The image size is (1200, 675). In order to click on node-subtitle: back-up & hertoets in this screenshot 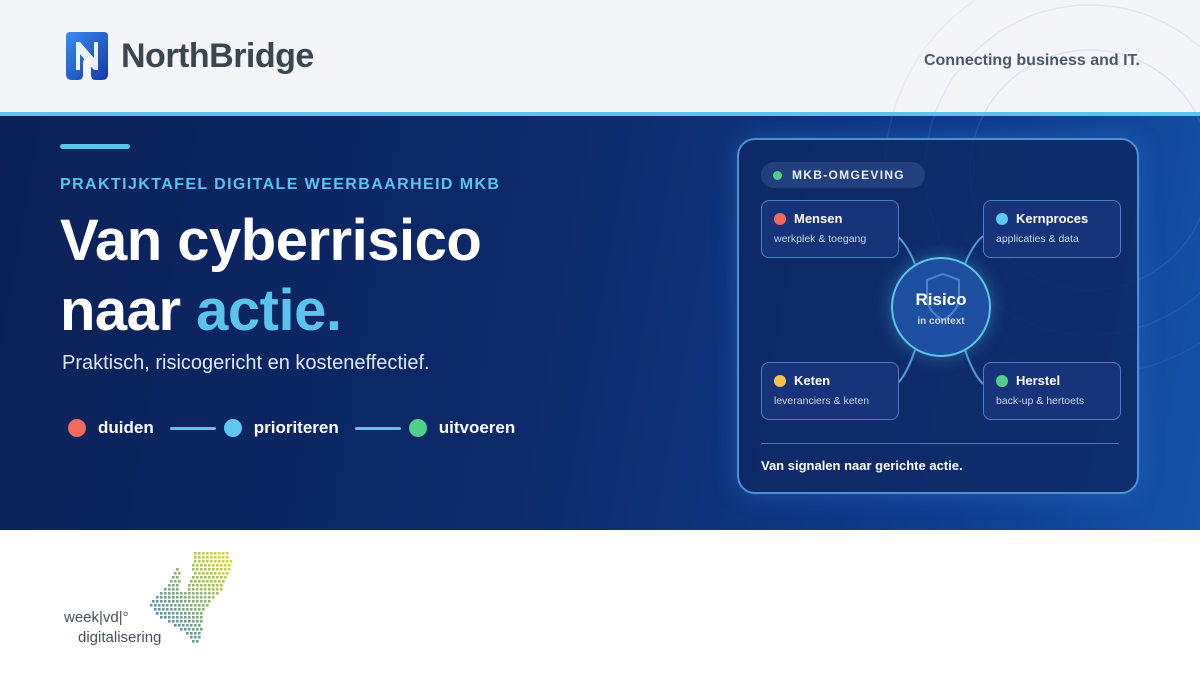, I will do `click(1040, 401)`.